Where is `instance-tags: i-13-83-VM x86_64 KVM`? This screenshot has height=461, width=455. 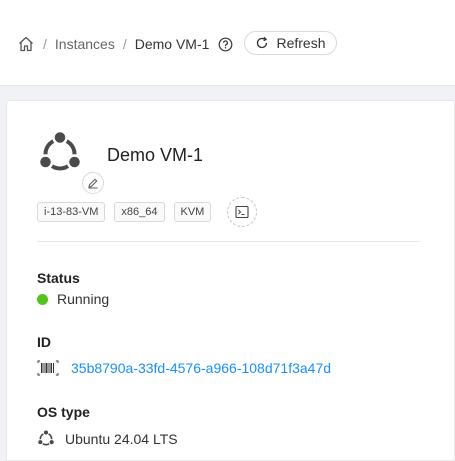 instance-tags: i-13-83-VM x86_64 KVM is located at coordinates (147, 212).